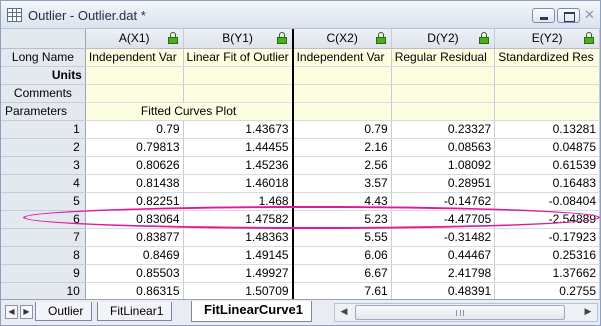 This screenshot has height=326, width=601. I want to click on row-number: 8, so click(43, 255).